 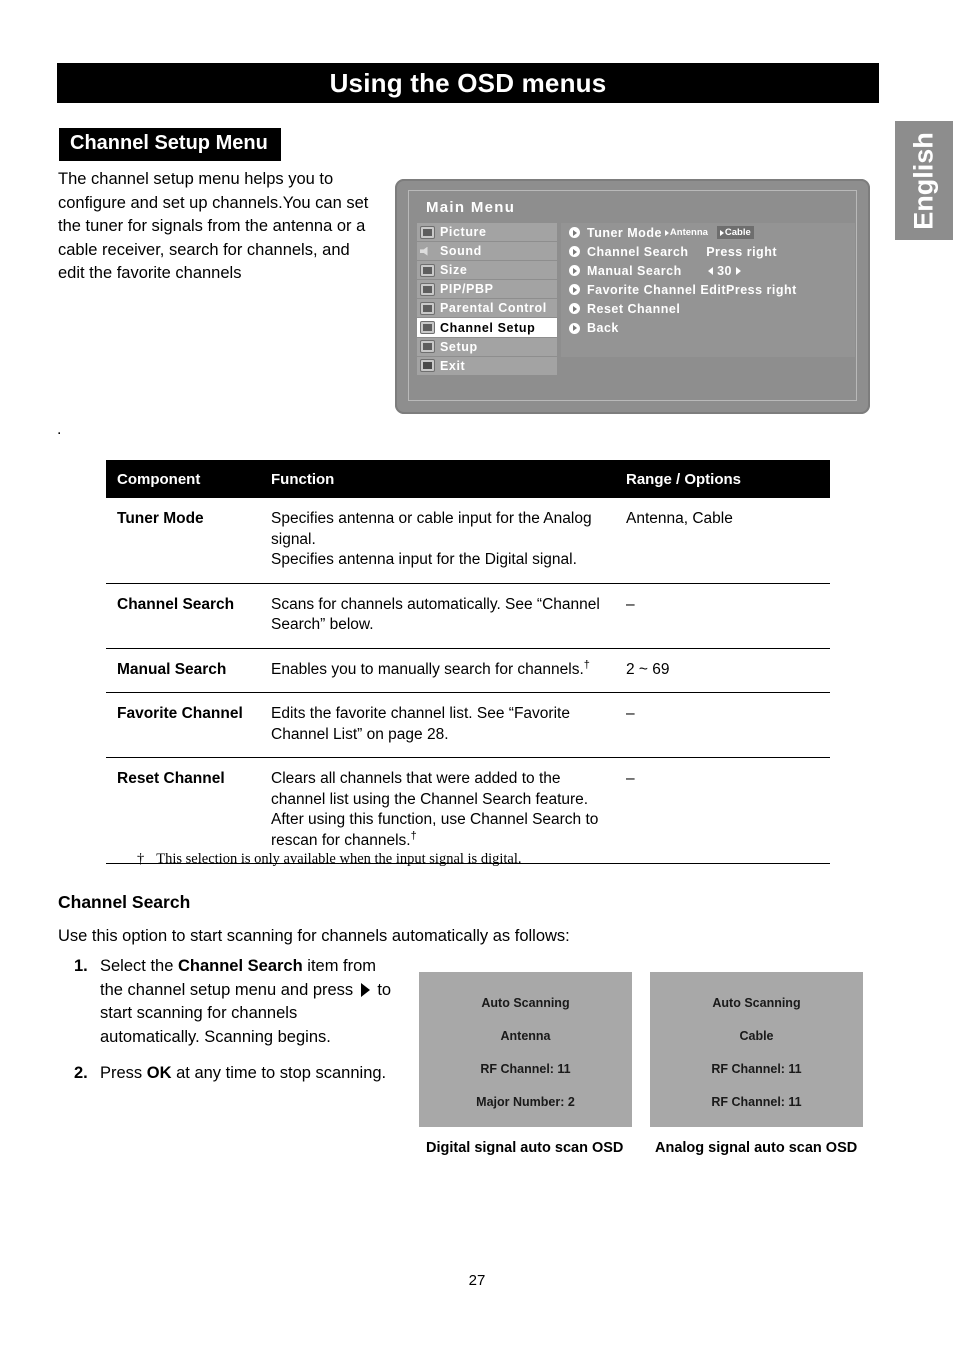 What do you see at coordinates (634, 270) in the screenshot?
I see `osd-option-label: Manual Search` at bounding box center [634, 270].